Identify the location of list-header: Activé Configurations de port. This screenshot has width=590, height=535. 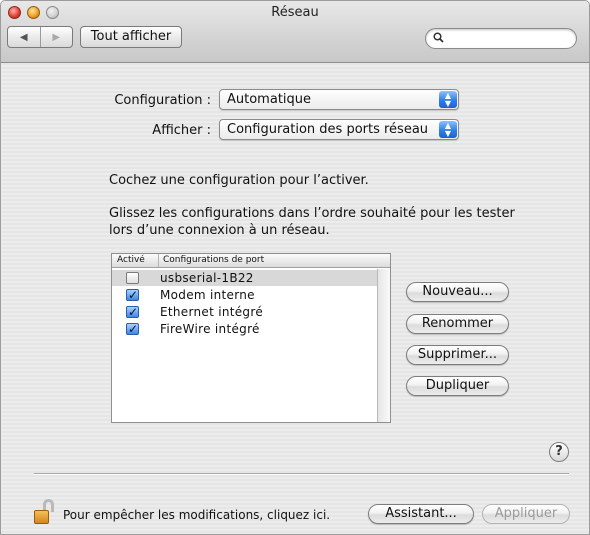
(251, 261).